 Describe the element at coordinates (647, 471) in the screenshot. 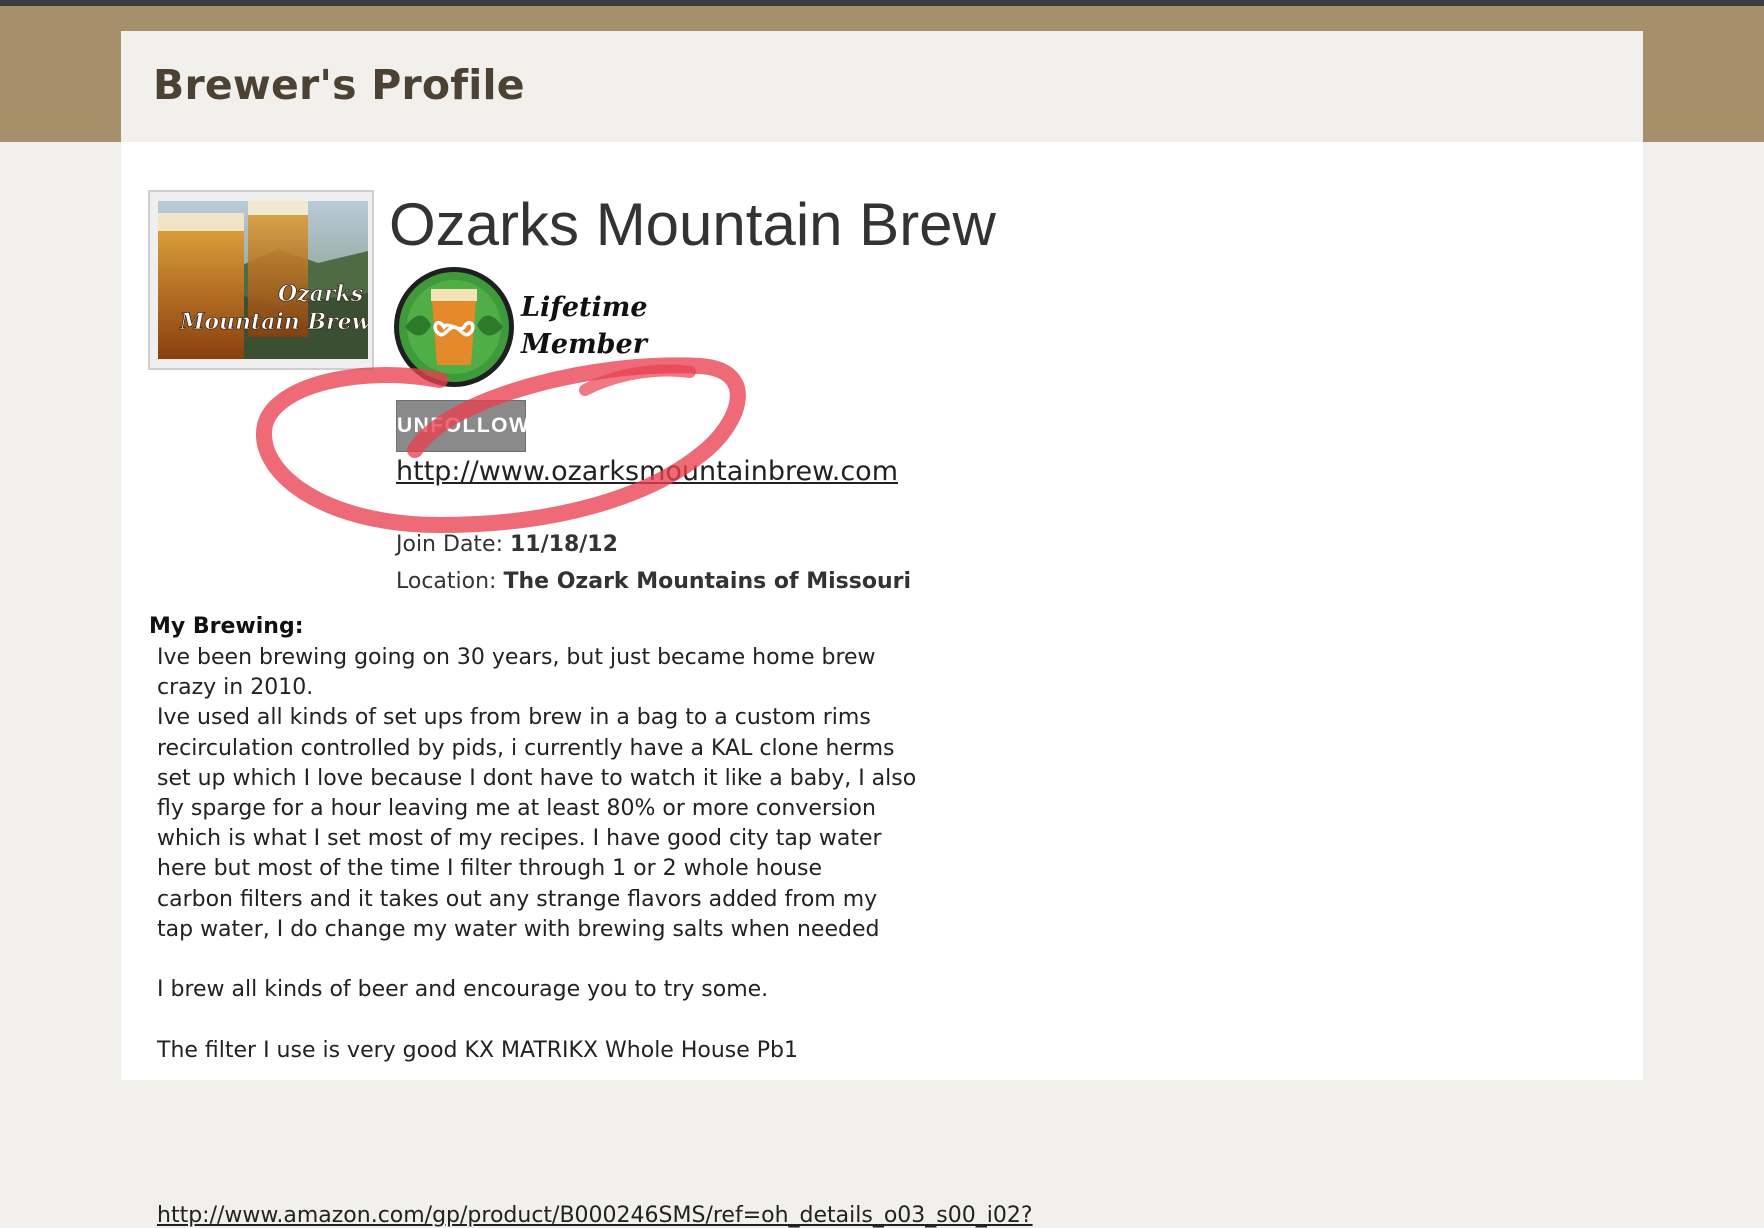

I see `website-link: http://www.ozarksmountainbrew.com` at that location.